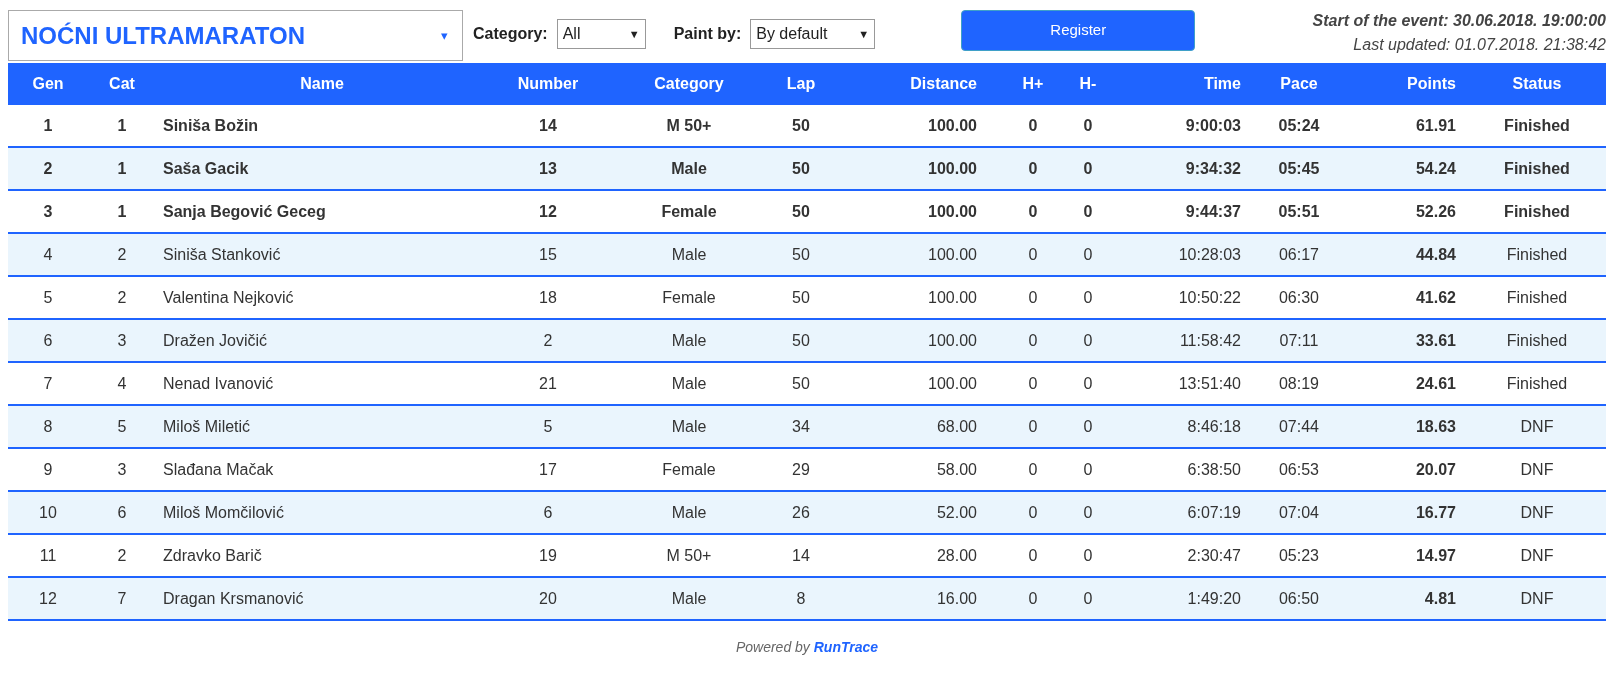  I want to click on bib-number-cell-text: 15, so click(548, 254).